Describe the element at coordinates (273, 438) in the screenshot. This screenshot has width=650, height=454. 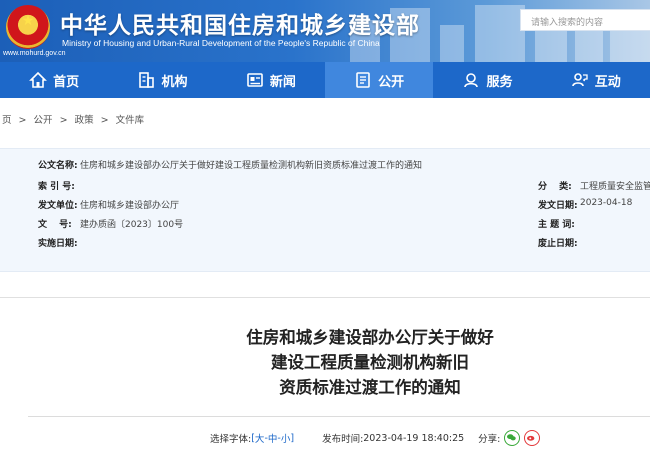
I see `font-size-medium-button: 中` at that location.